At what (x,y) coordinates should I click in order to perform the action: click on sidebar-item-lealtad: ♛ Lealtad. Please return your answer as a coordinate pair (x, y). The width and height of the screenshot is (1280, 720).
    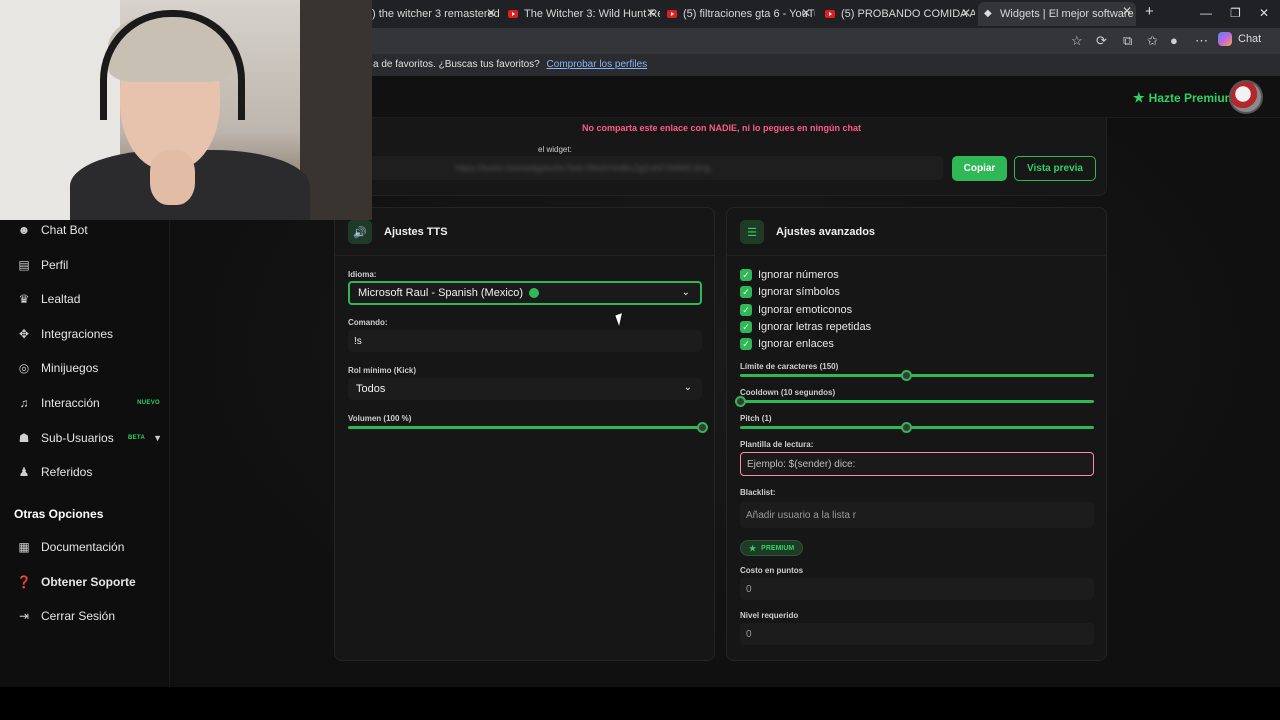
    Looking at the image, I should click on (85, 299).